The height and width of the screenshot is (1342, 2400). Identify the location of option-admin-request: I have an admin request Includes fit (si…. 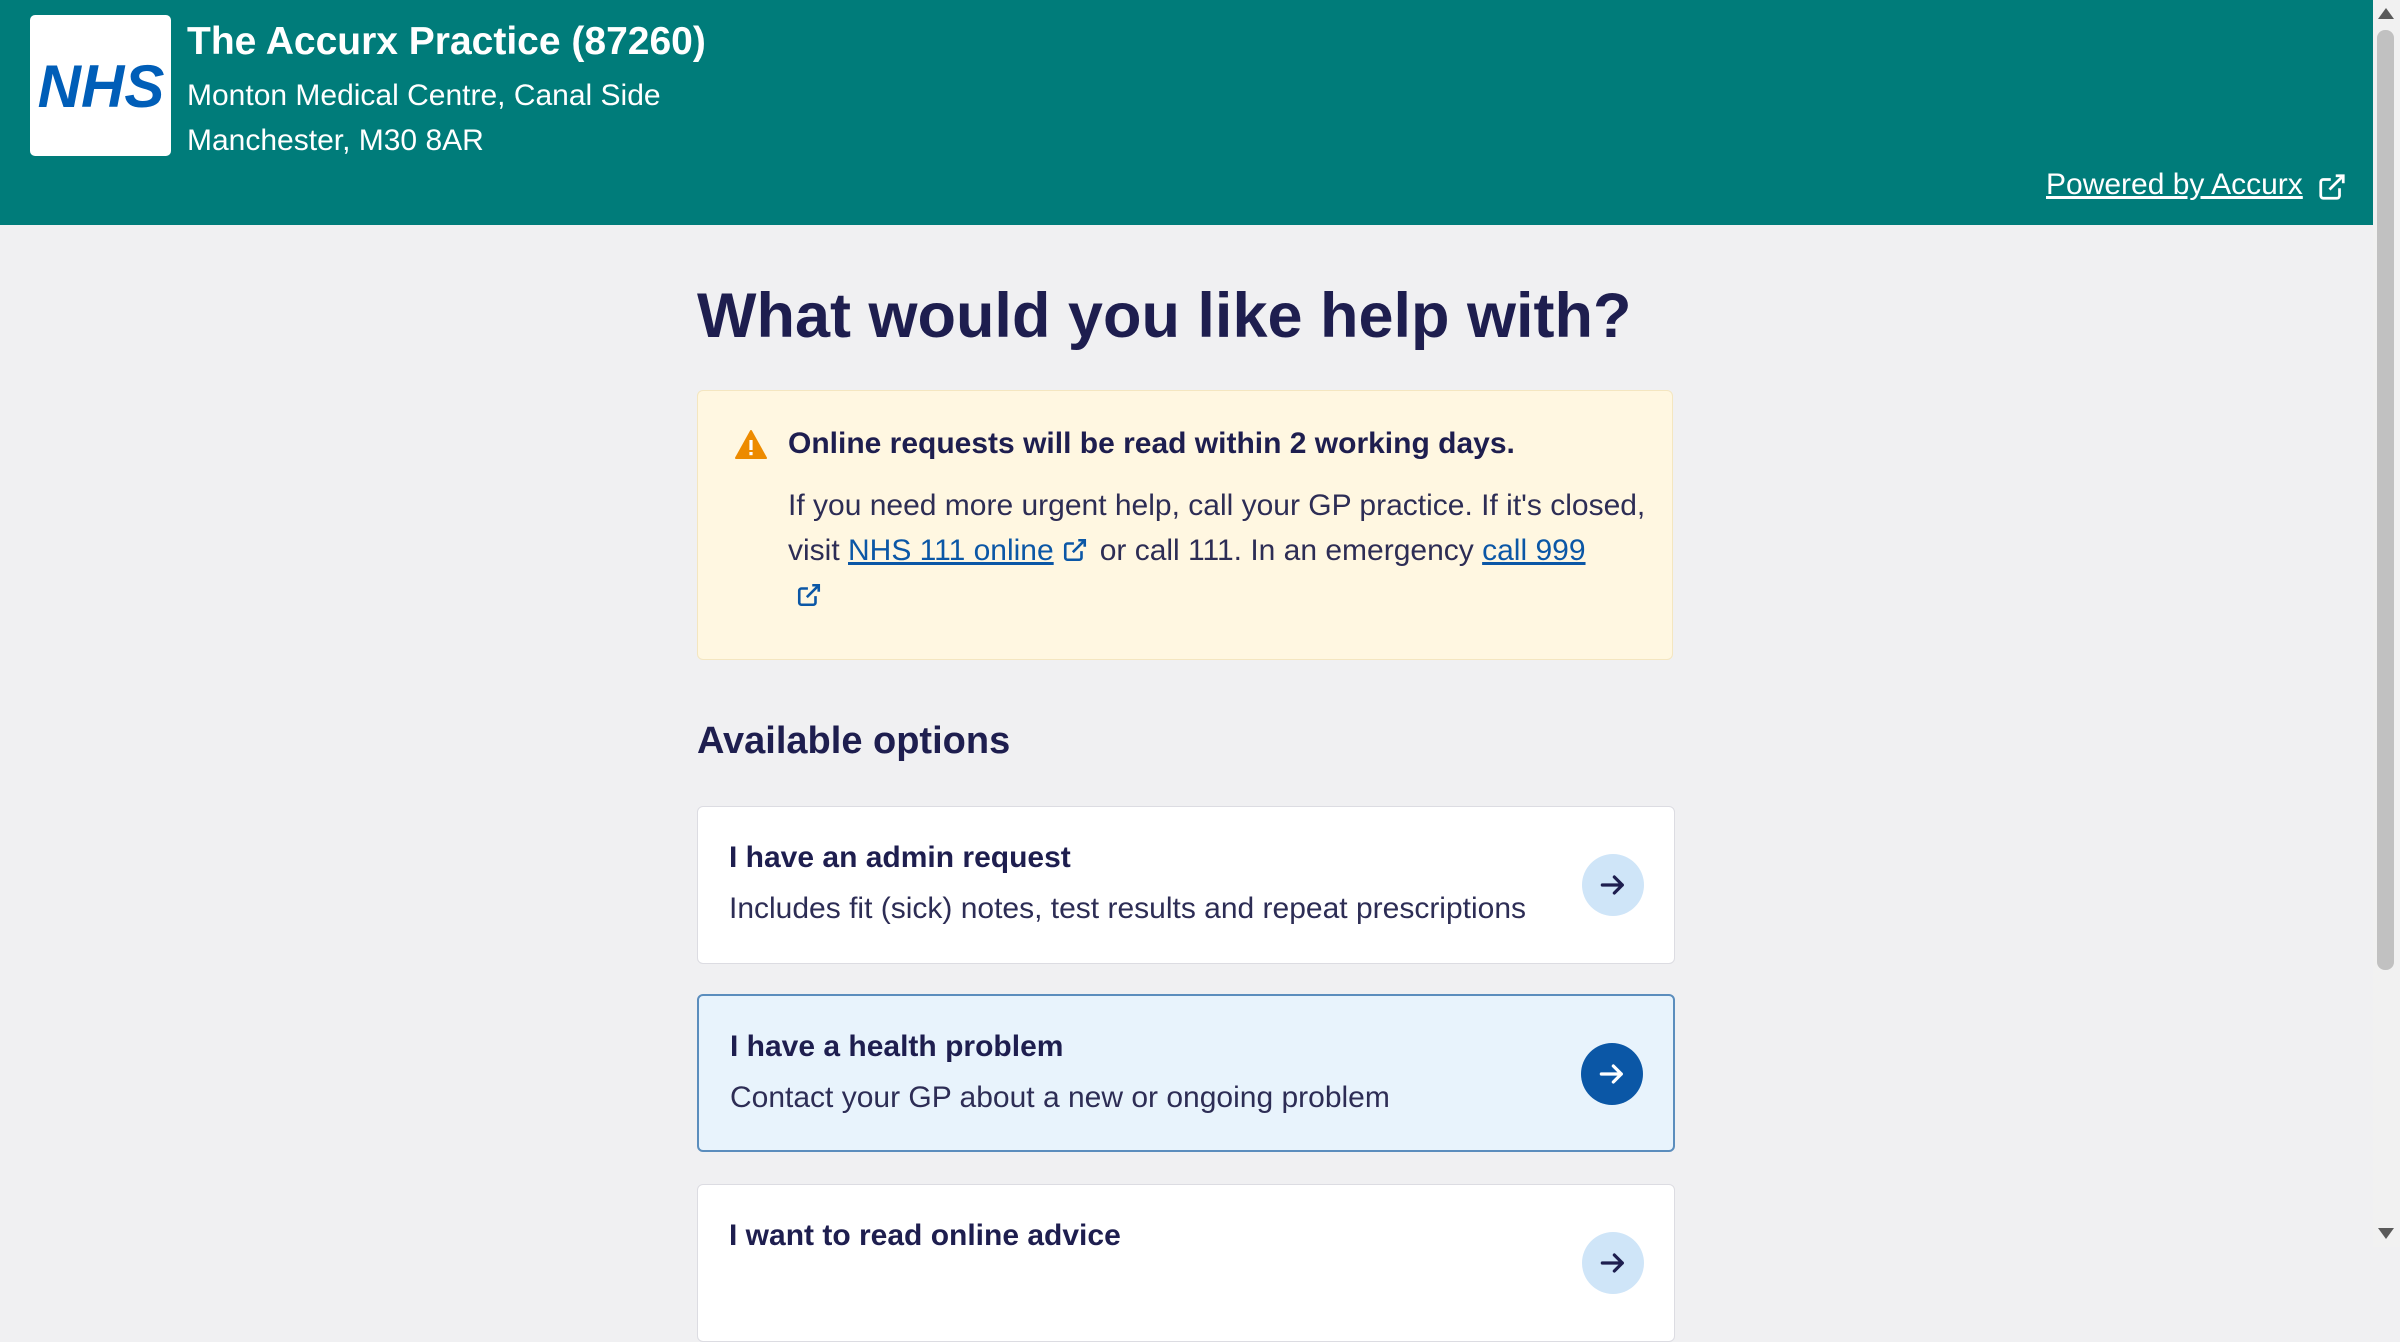
(1186, 885).